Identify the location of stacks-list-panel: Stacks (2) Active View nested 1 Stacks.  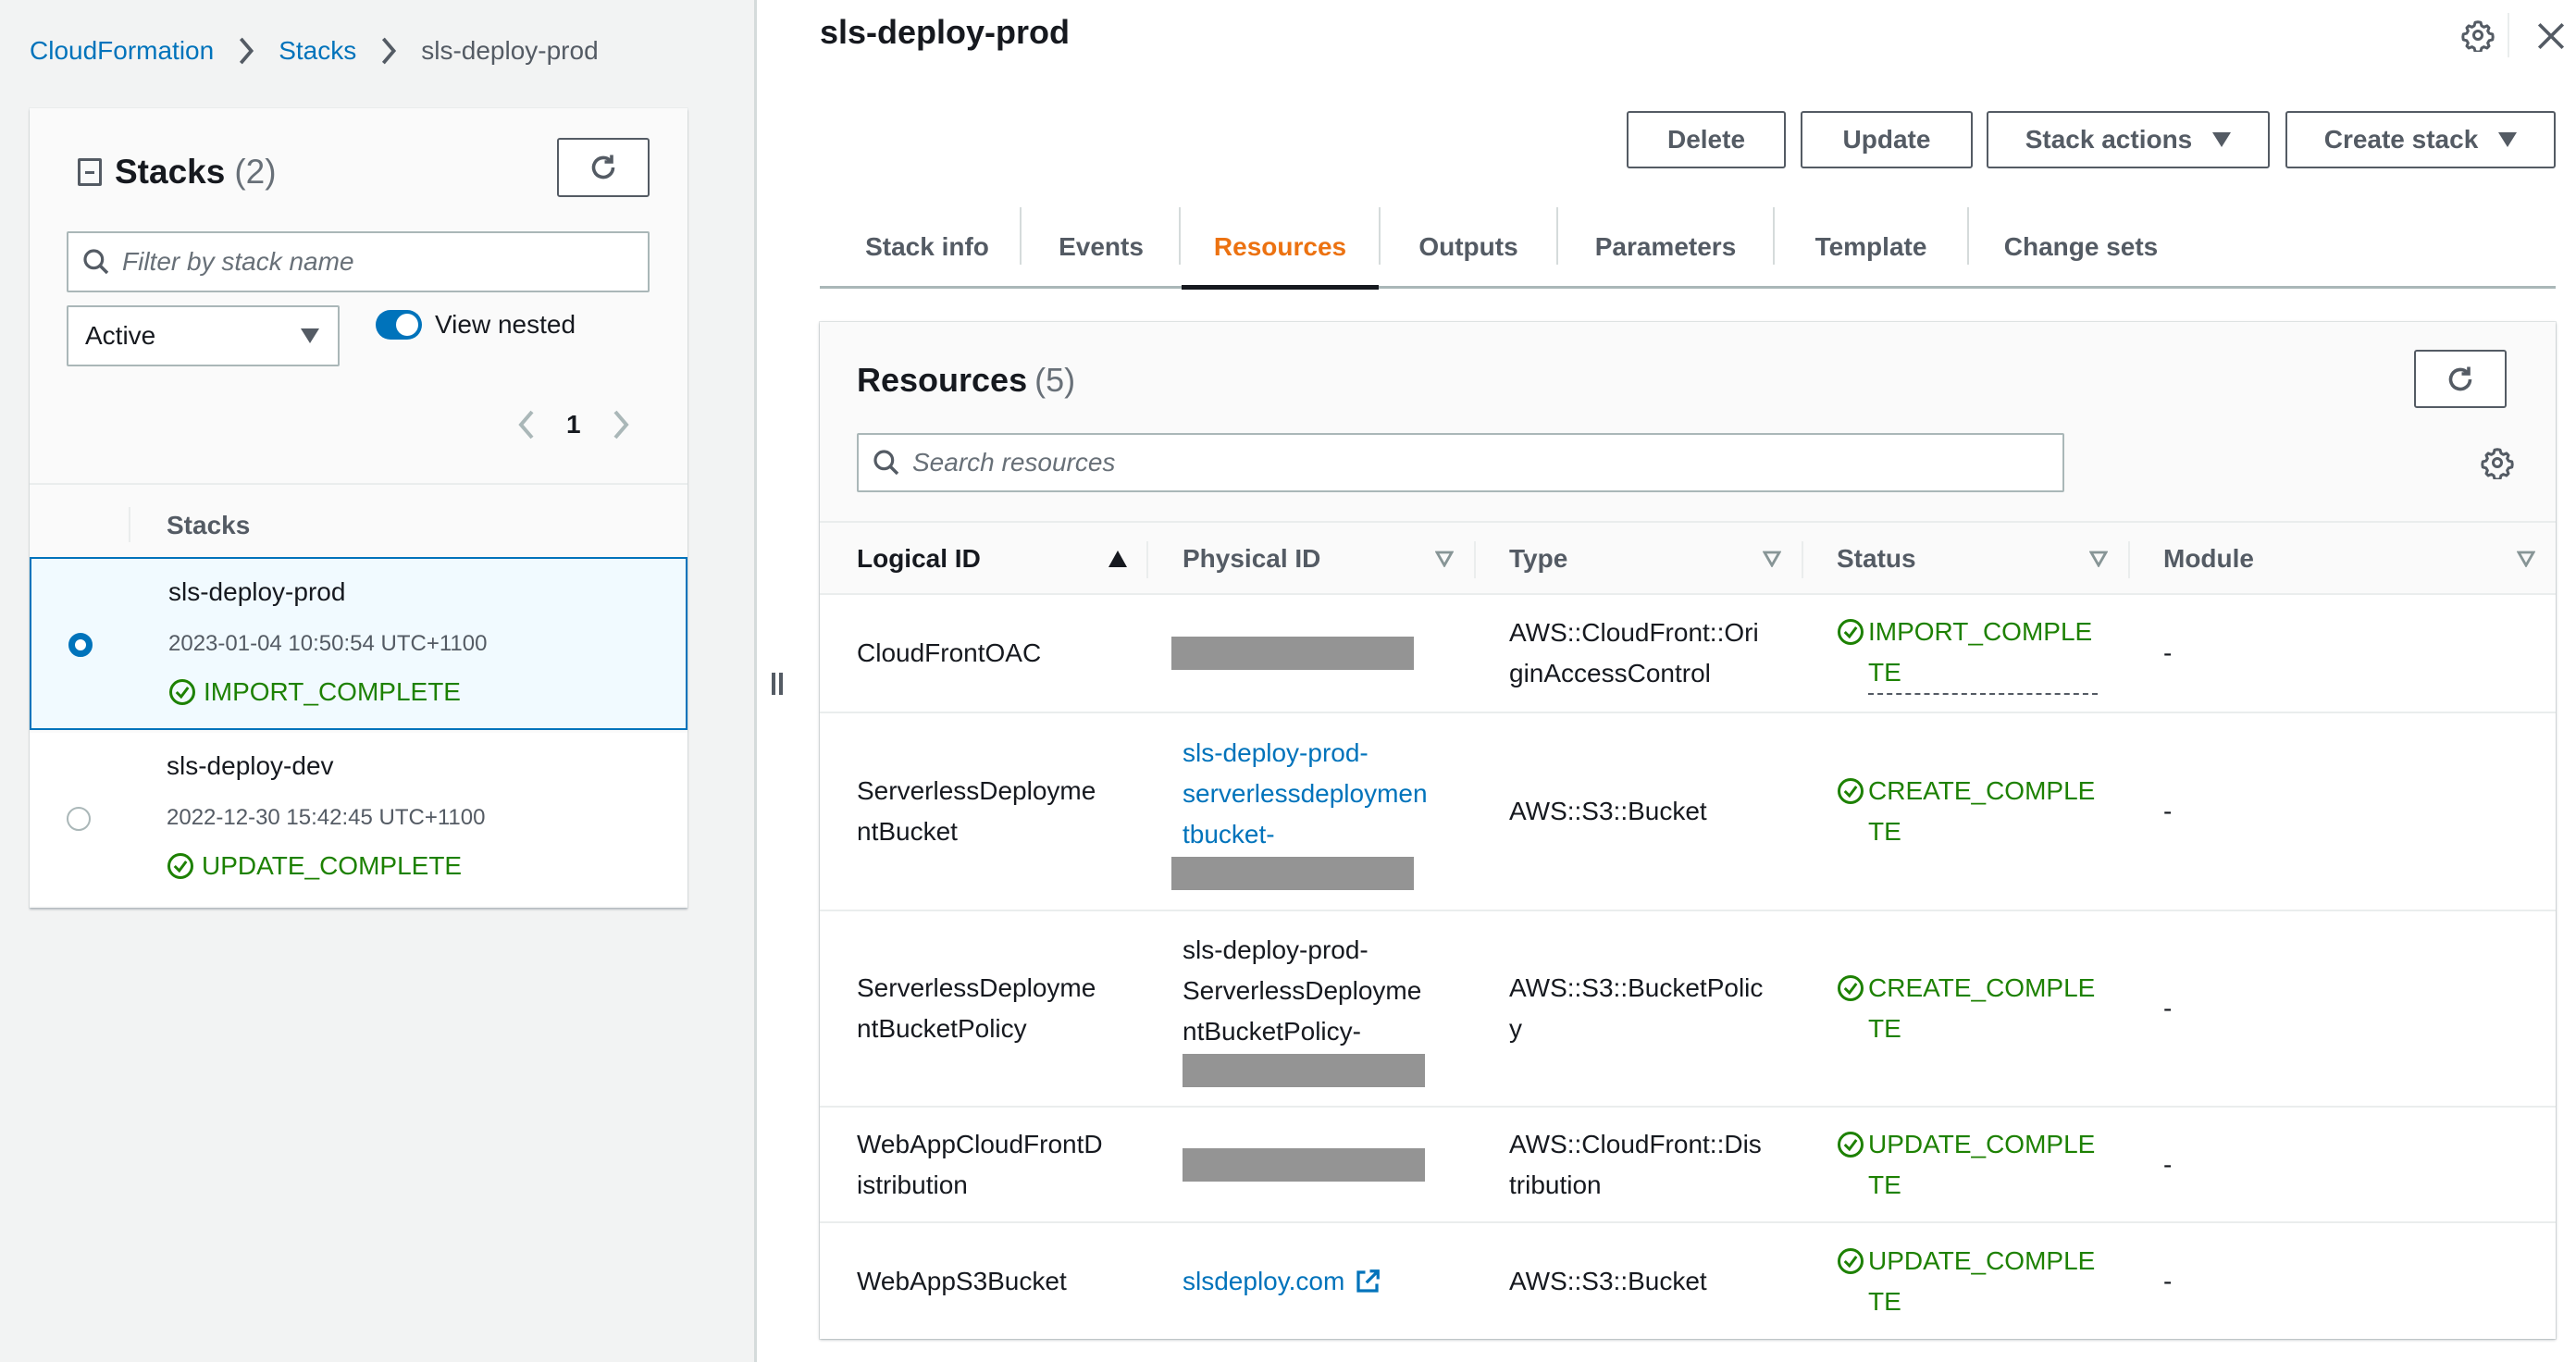
(358, 508).